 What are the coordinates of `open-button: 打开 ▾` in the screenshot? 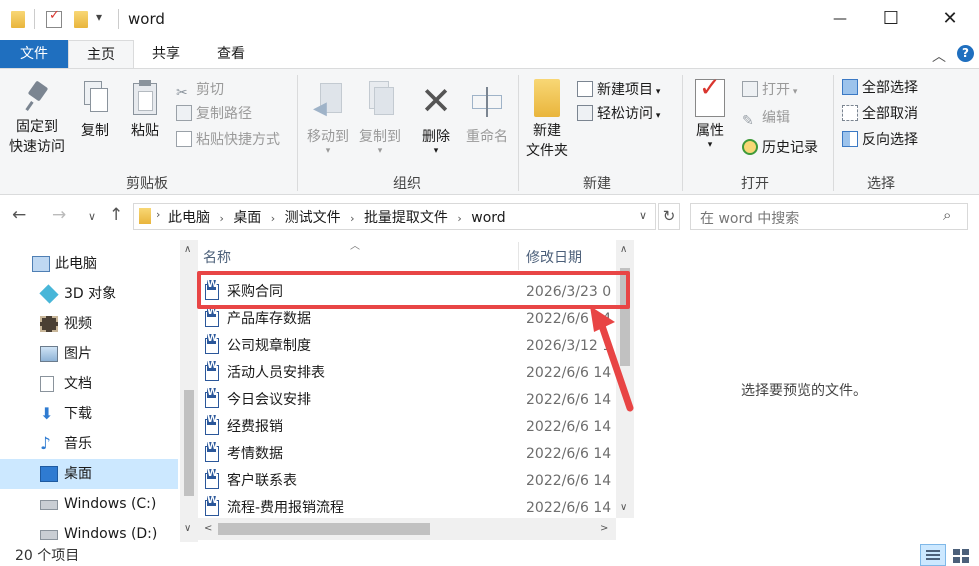 It's located at (769, 90).